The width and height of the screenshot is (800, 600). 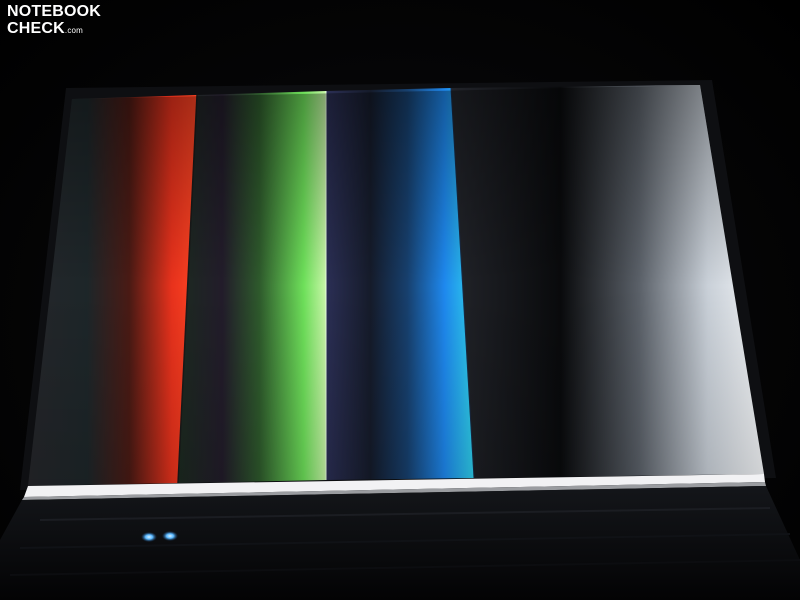 I want to click on notebookcheck-watermark: NOTEBOOK CHECK.com, so click(x=67, y=20).